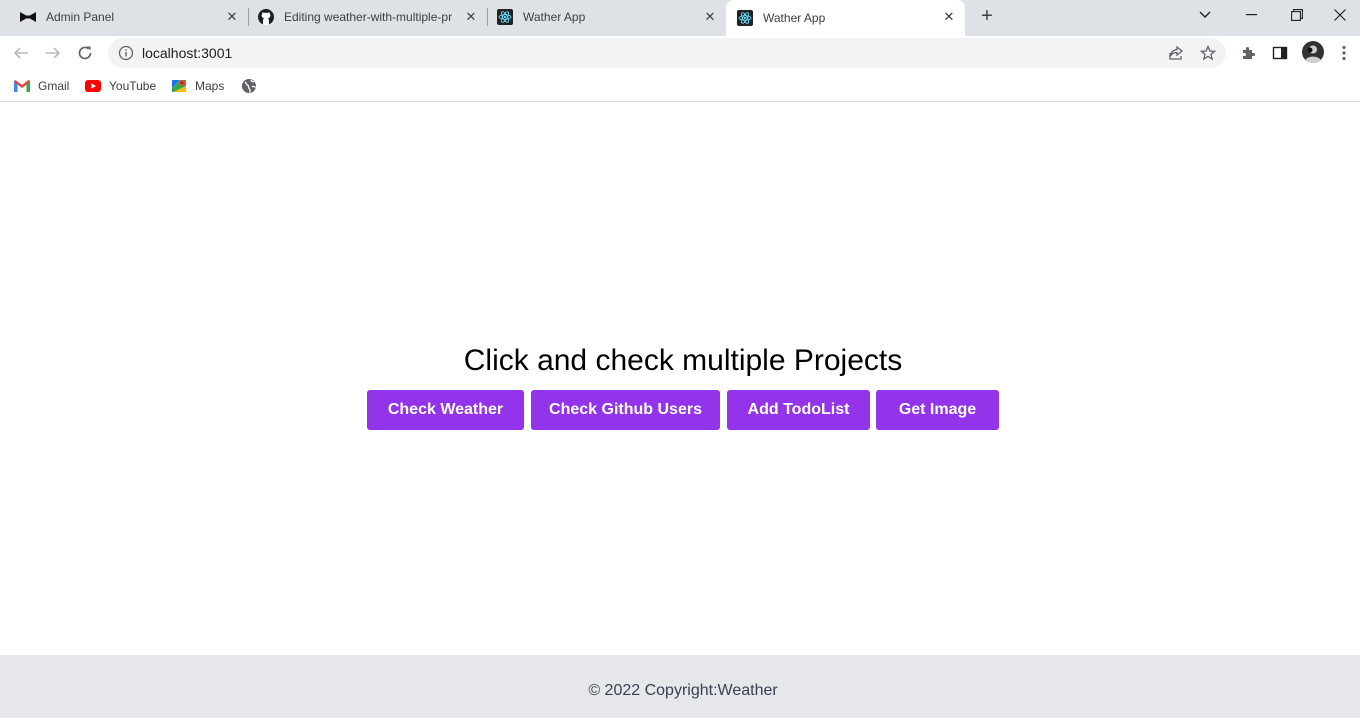  Describe the element at coordinates (249, 86) in the screenshot. I see `globe-icon` at that location.